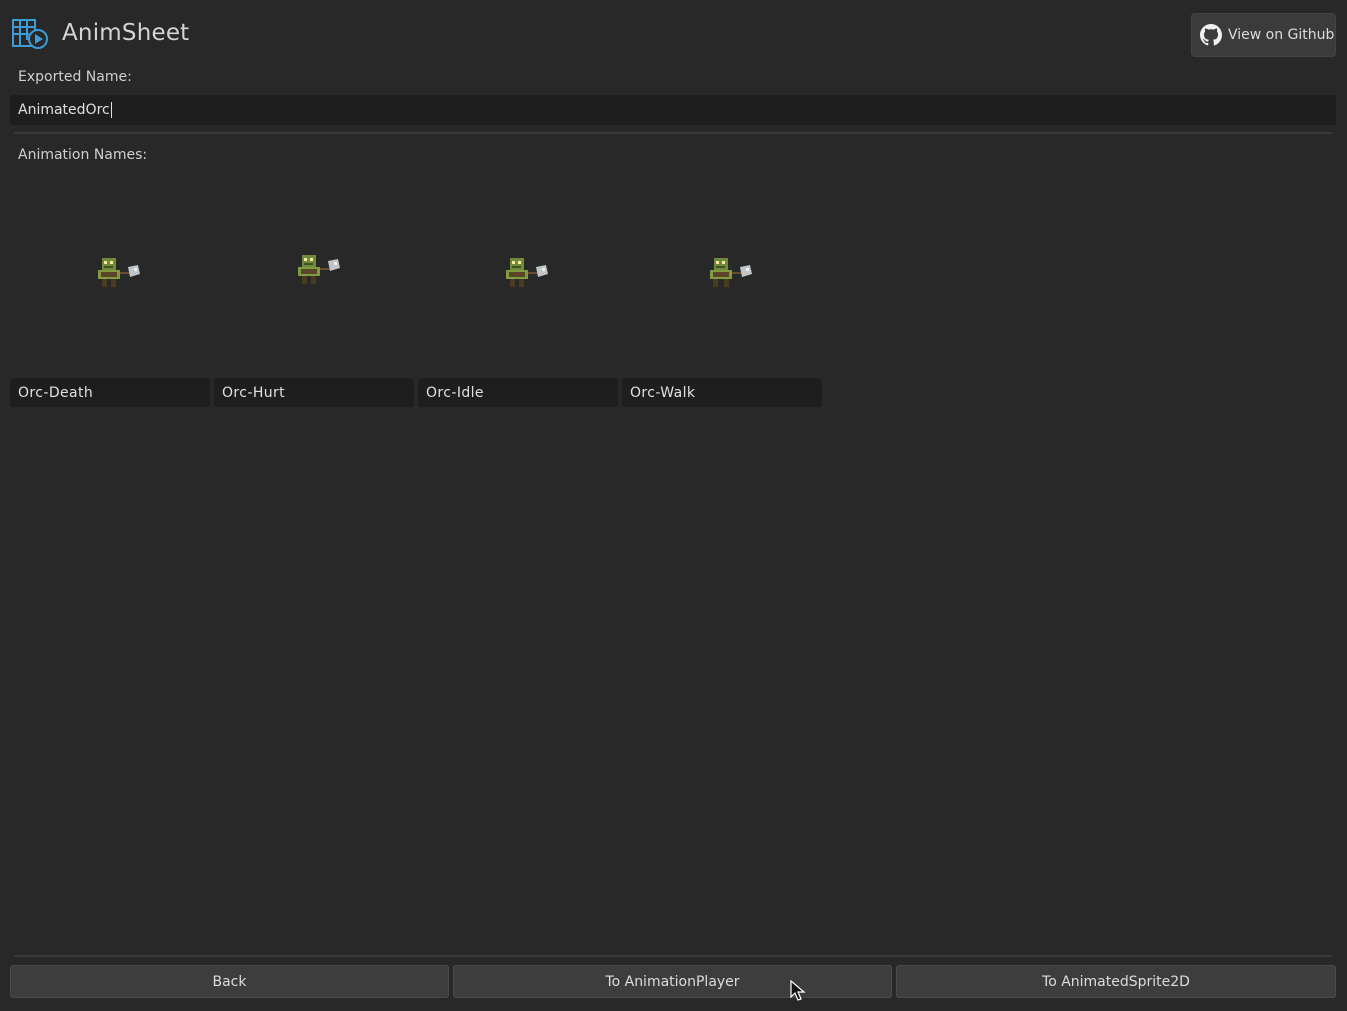 This screenshot has height=1011, width=1347. I want to click on text-caret, so click(111, 110).